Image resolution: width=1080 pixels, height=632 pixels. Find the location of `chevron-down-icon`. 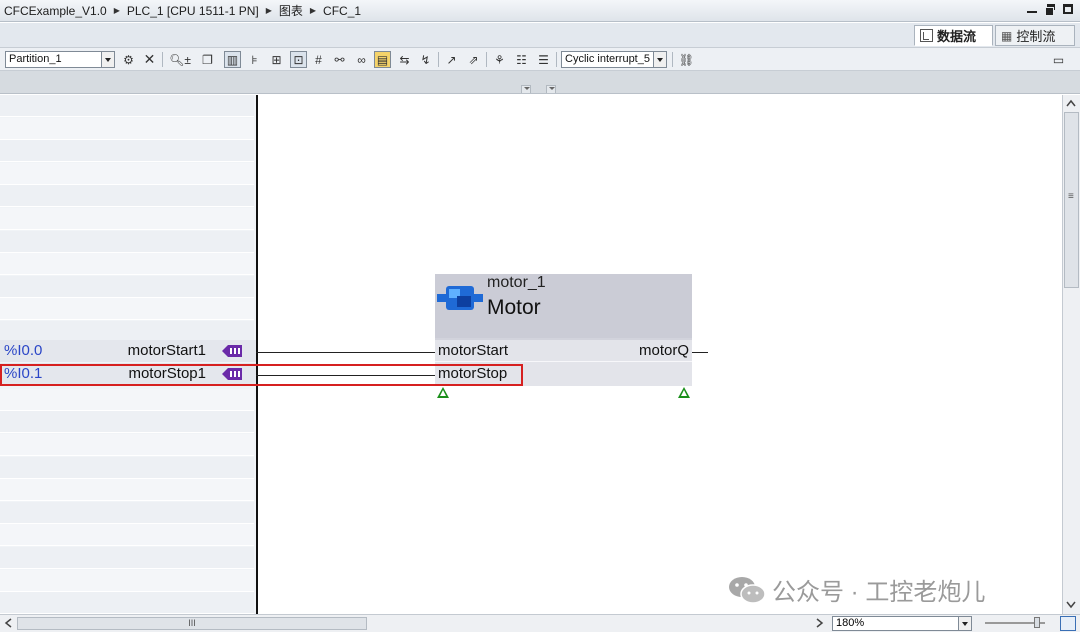

chevron-down-icon is located at coordinates (107, 59).